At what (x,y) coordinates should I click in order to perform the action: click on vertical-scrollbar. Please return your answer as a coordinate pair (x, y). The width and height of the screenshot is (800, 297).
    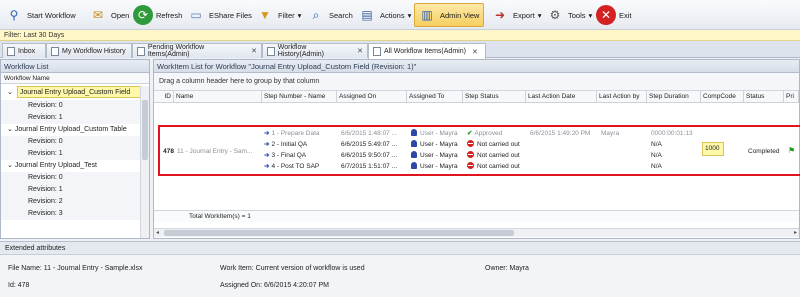
    Looking at the image, I should click on (144, 162).